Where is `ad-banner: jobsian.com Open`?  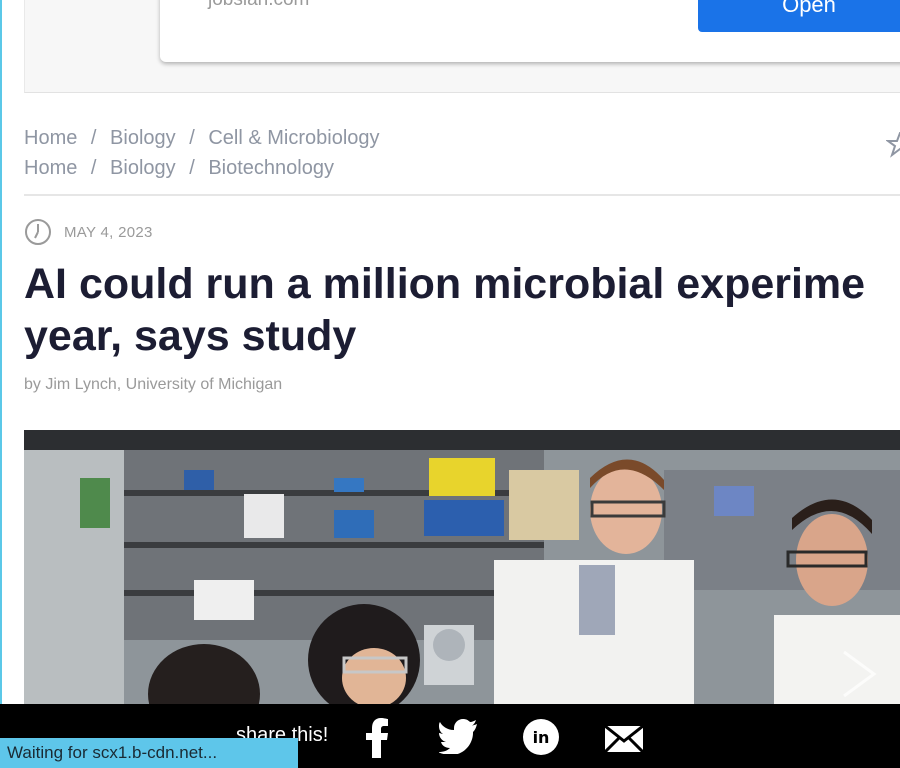
ad-banner: jobsian.com Open is located at coordinates (462, 46).